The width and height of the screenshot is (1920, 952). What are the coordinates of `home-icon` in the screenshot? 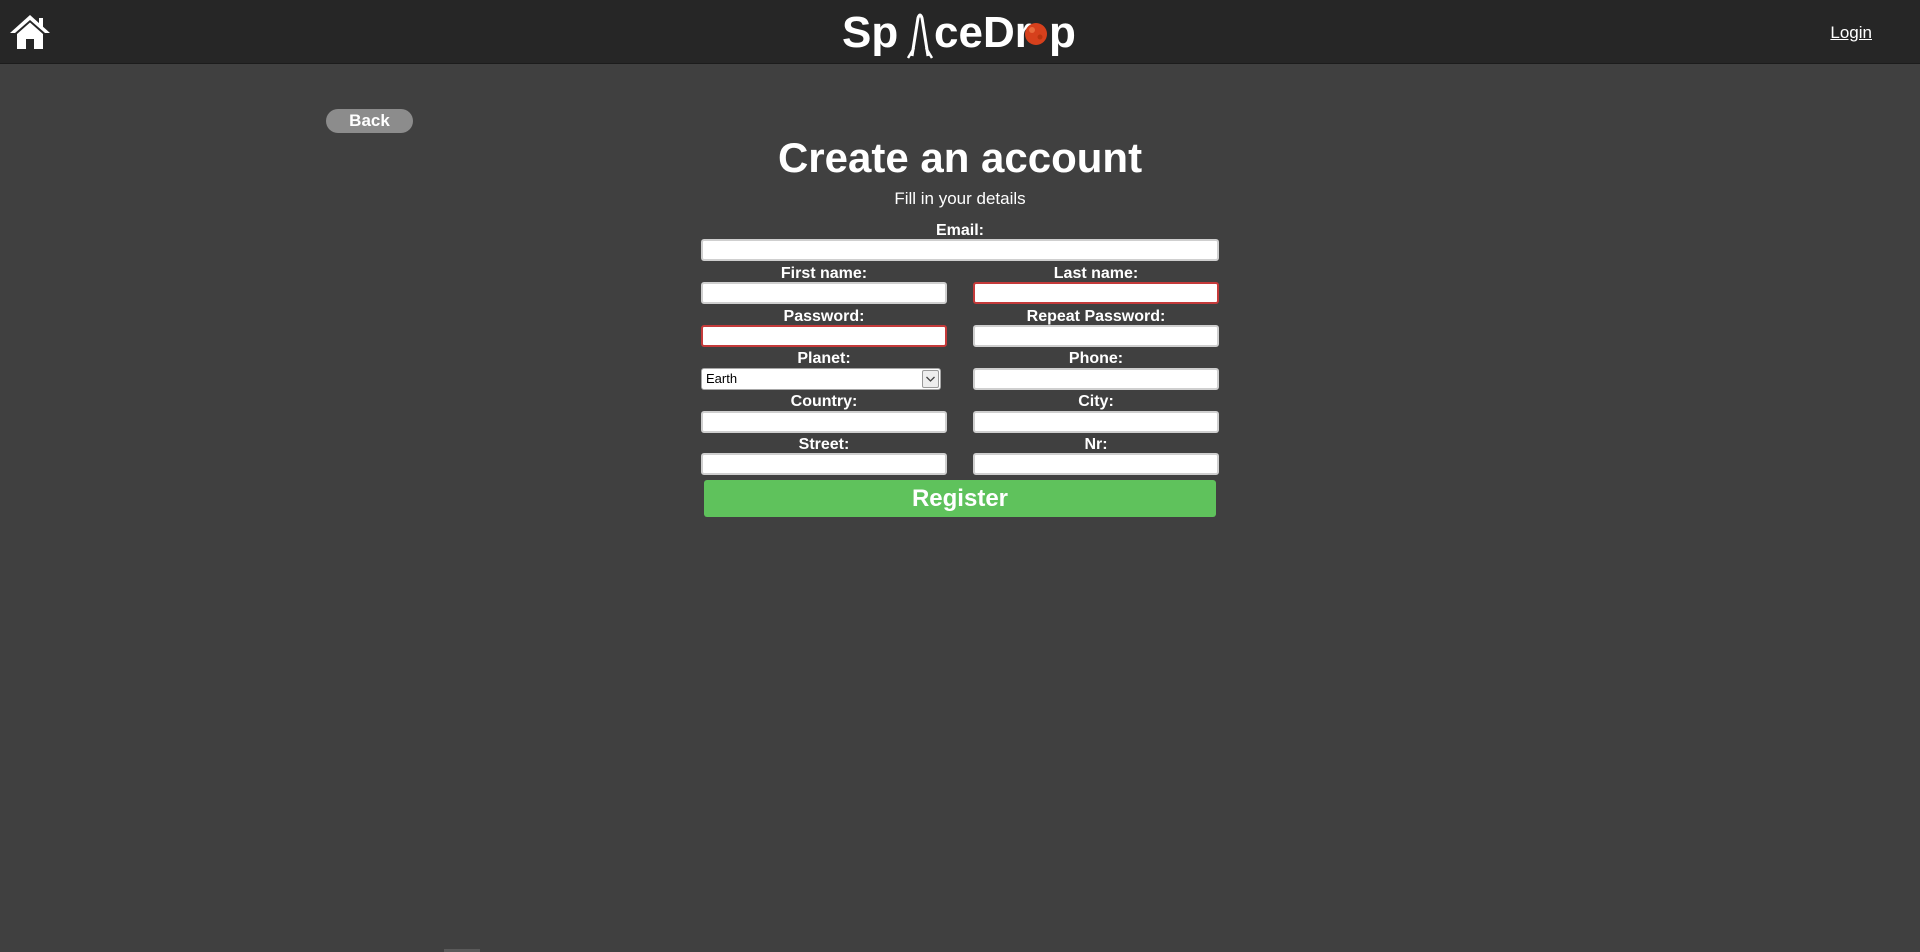 It's located at (30, 32).